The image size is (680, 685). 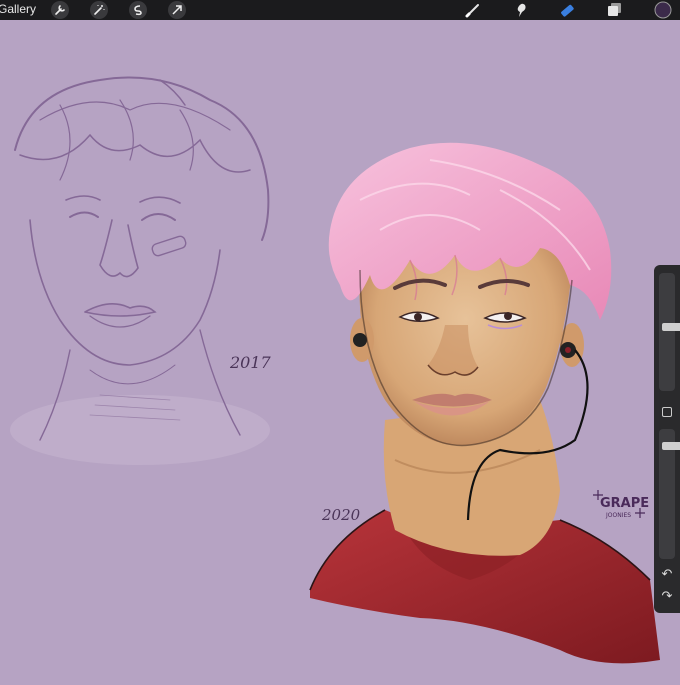 I want to click on eraser-icon, so click(x=567, y=10).